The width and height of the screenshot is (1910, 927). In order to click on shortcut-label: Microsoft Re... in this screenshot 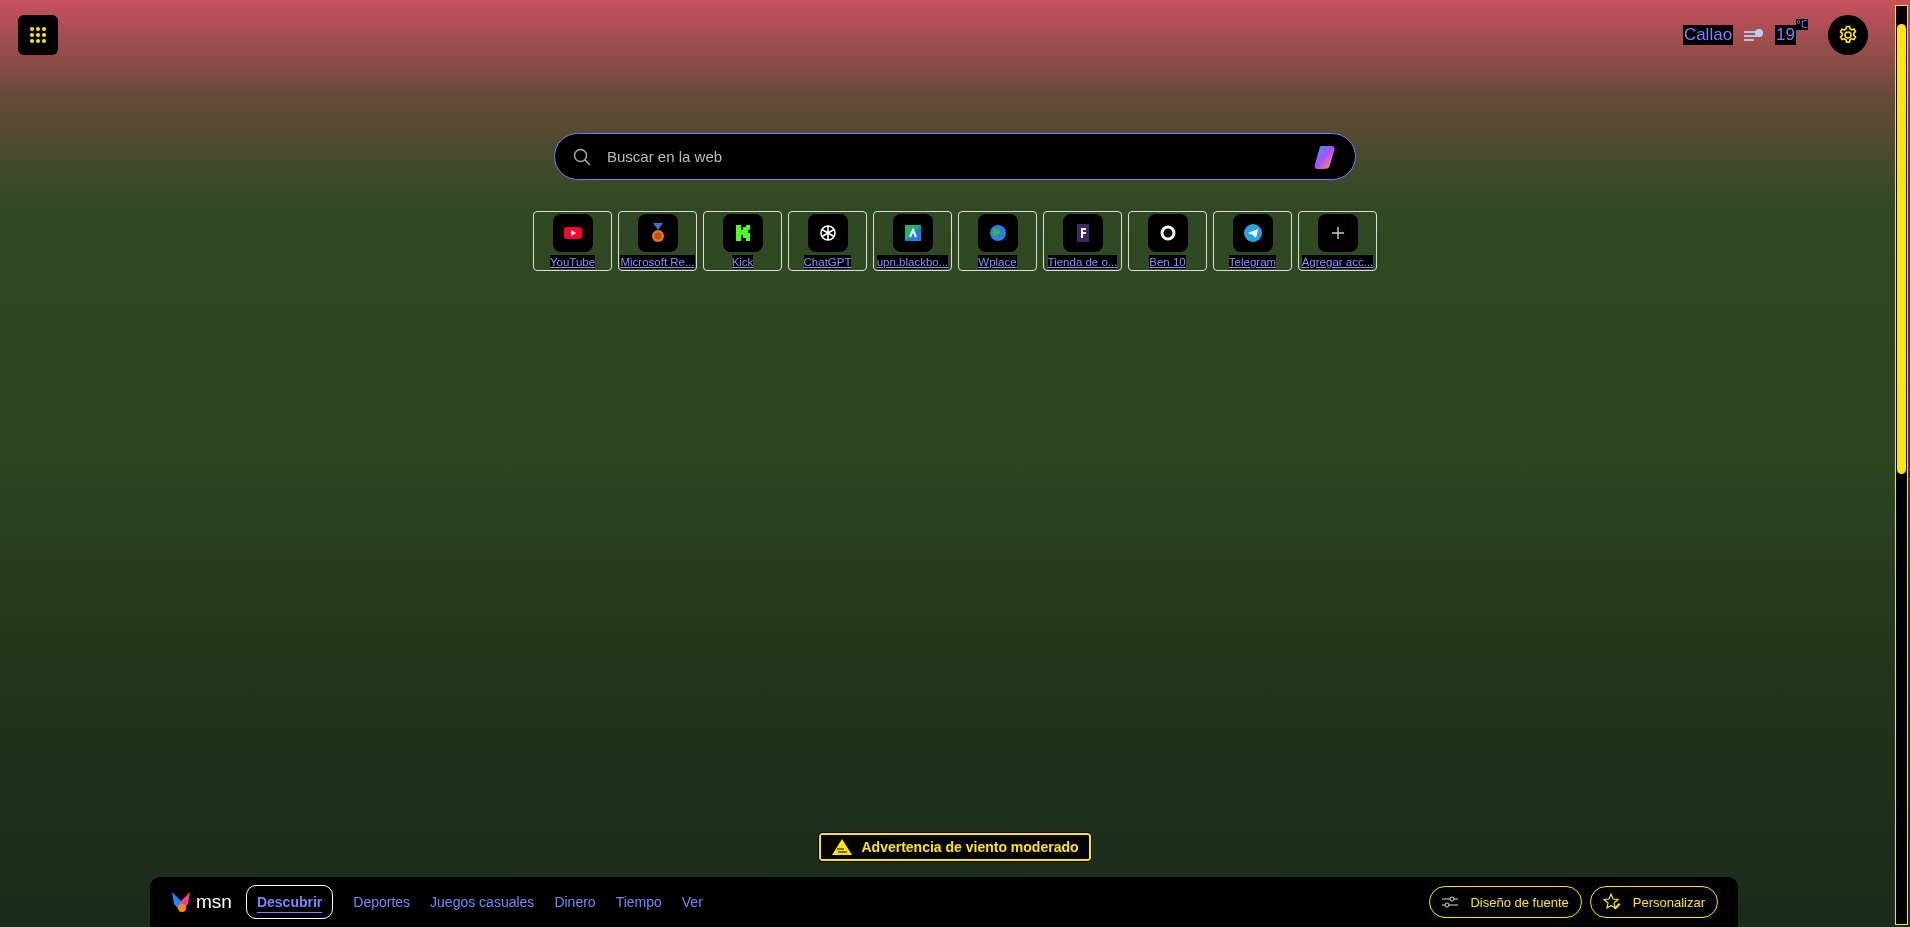, I will do `click(657, 262)`.